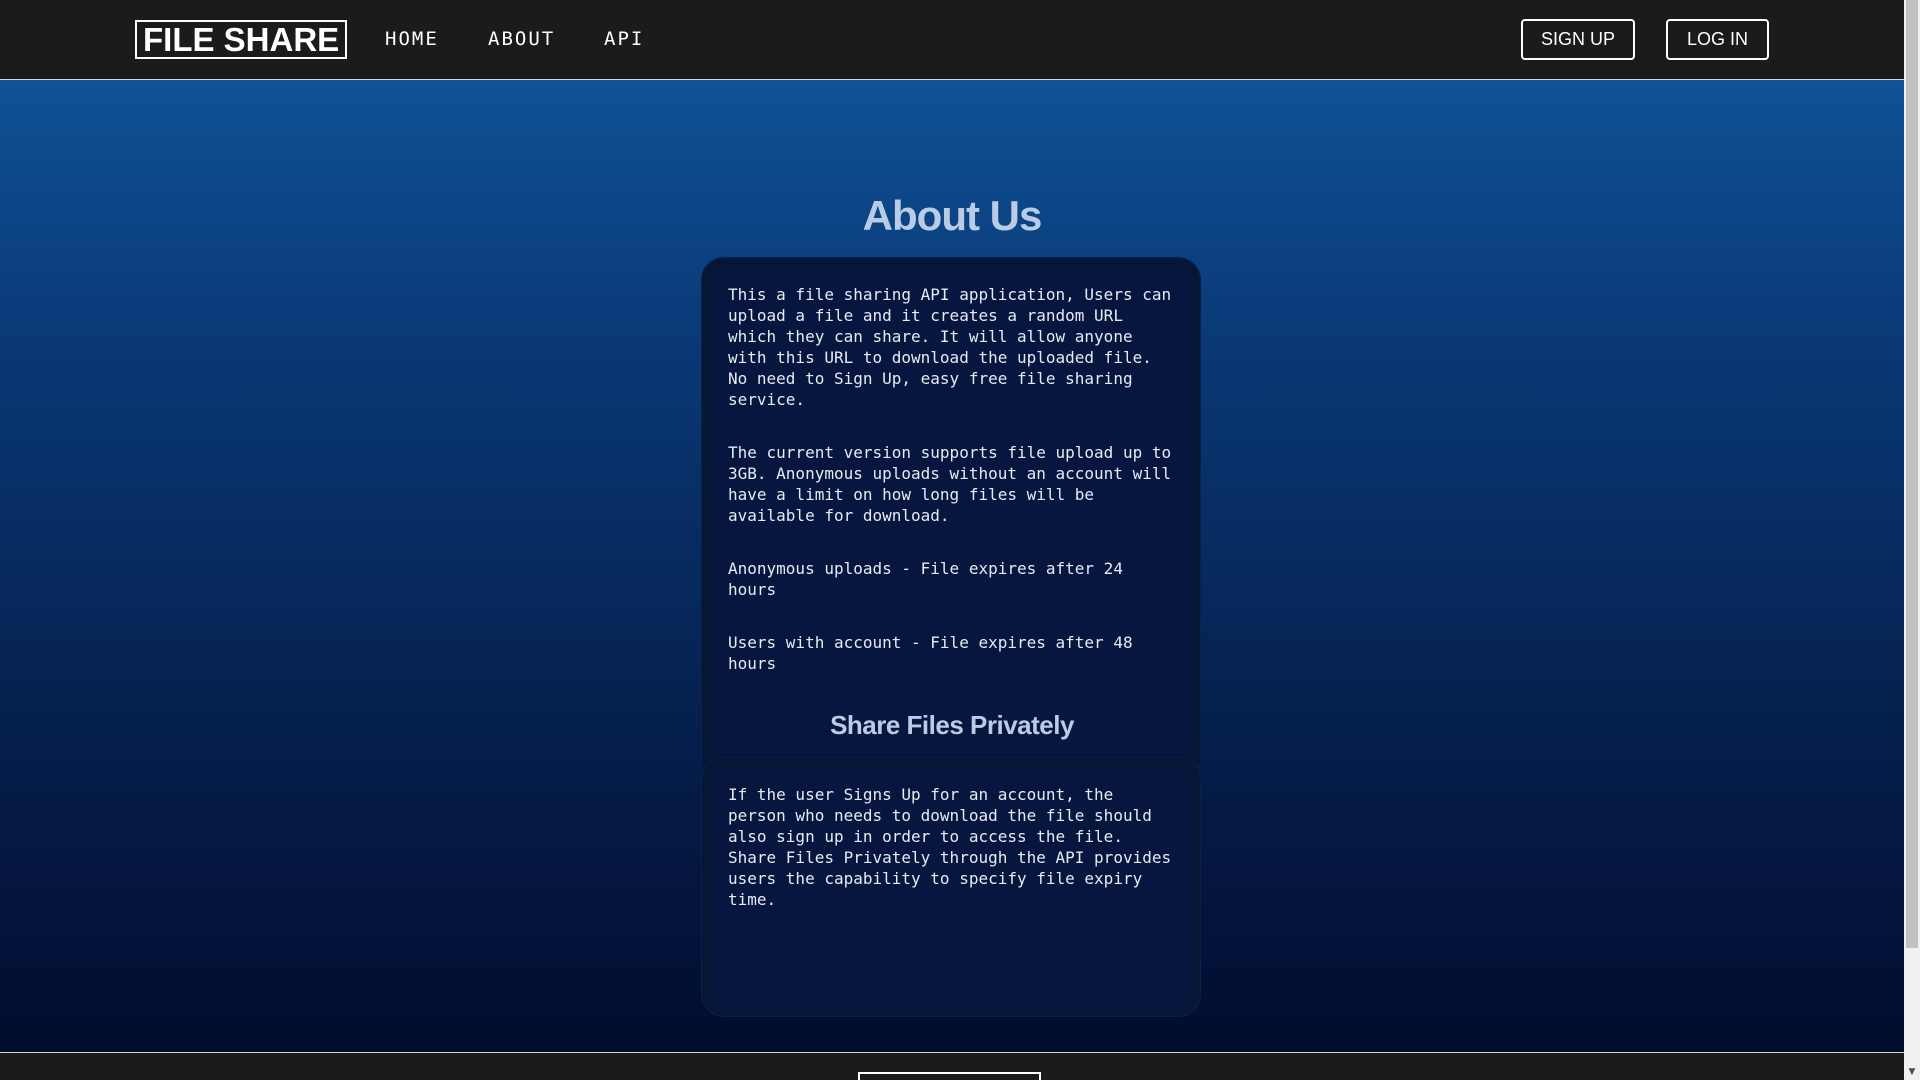 Image resolution: width=1920 pixels, height=1080 pixels. I want to click on top-navbar: FILE SHARE HOME ABOUT API SIGN UP LOG IN, so click(952, 40).